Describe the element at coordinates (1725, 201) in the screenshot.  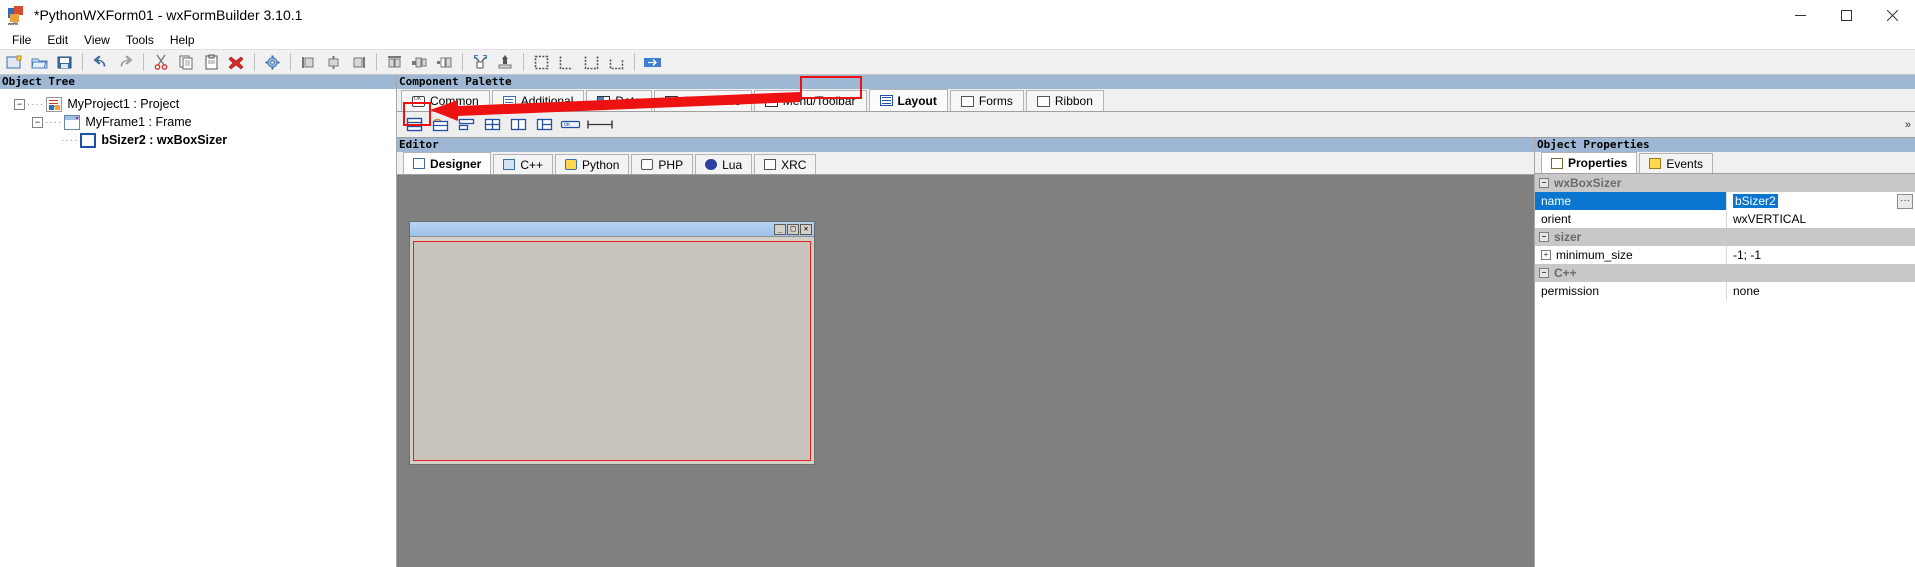
I see `property-row-name: name bSizer2 ···` at that location.